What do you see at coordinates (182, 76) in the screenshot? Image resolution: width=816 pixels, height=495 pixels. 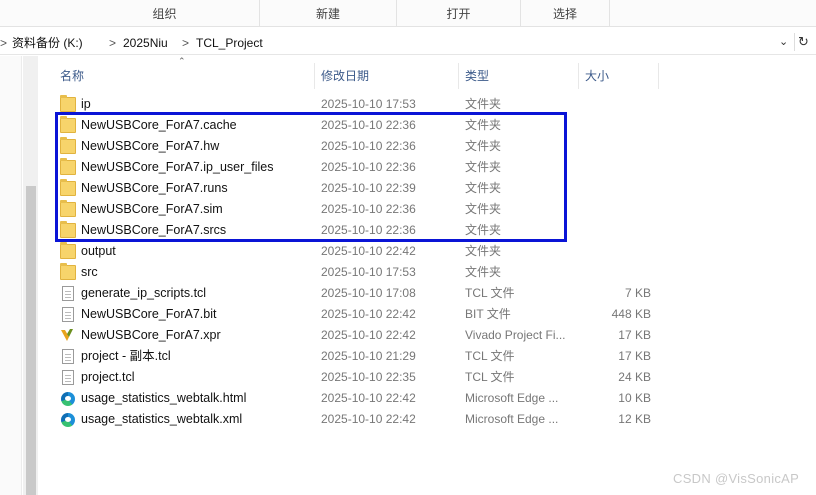 I see `column-header-name: 名称` at bounding box center [182, 76].